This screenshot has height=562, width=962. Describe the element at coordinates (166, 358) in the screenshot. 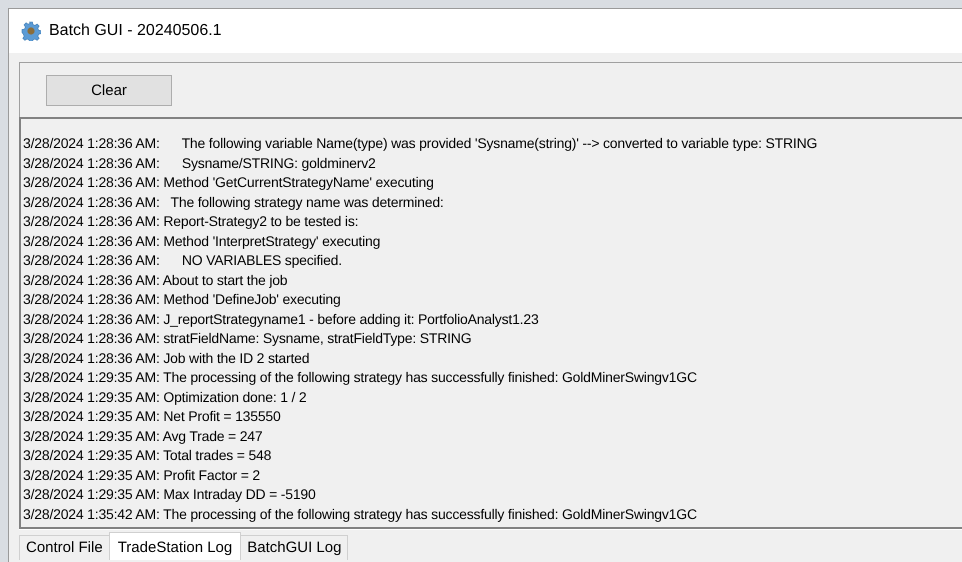

I see `log-line: 3/28/2024 1:28:36 AM: Job with the ID 2 started` at that location.